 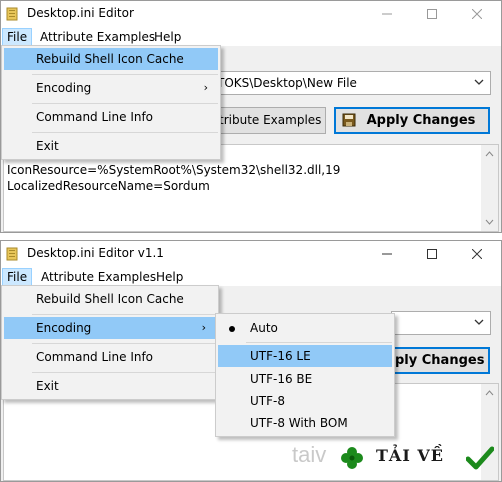 I want to click on apply-changes-button: ply Changes, so click(x=440, y=360).